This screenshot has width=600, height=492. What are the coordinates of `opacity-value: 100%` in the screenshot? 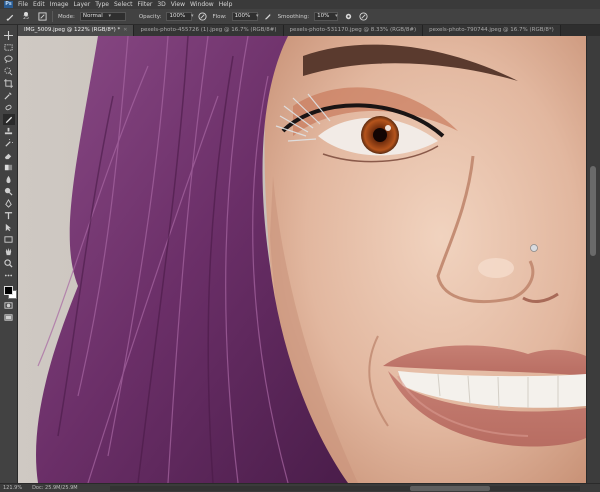 It's located at (177, 16).